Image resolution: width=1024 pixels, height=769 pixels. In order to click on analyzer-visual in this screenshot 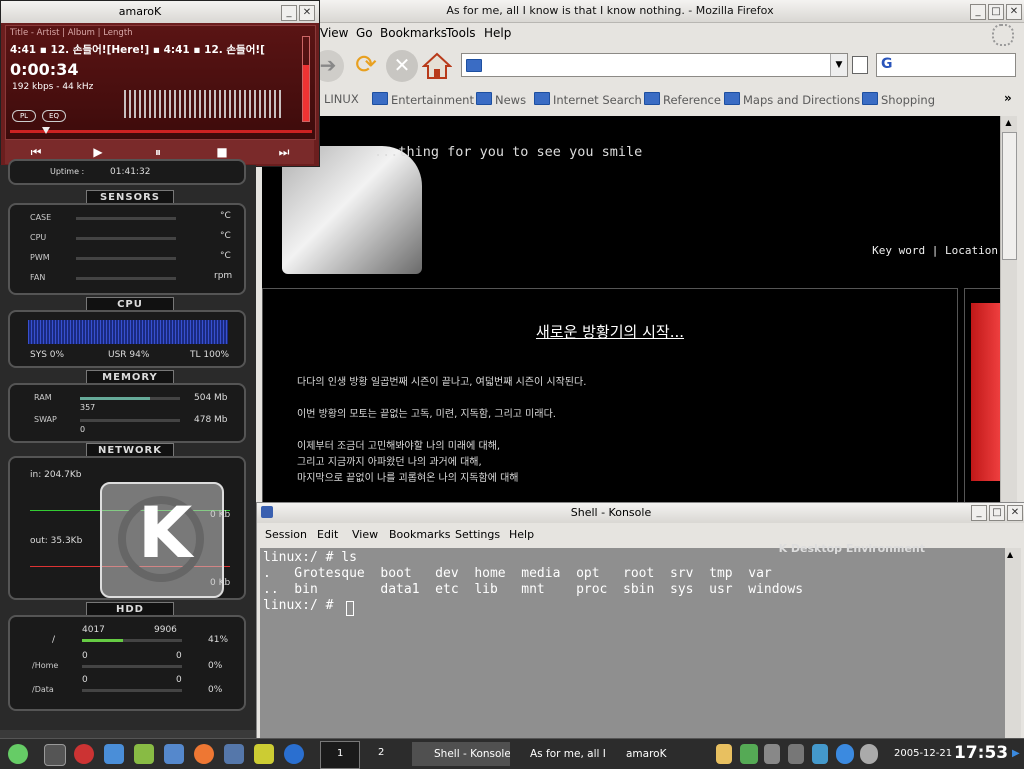, I will do `click(204, 104)`.